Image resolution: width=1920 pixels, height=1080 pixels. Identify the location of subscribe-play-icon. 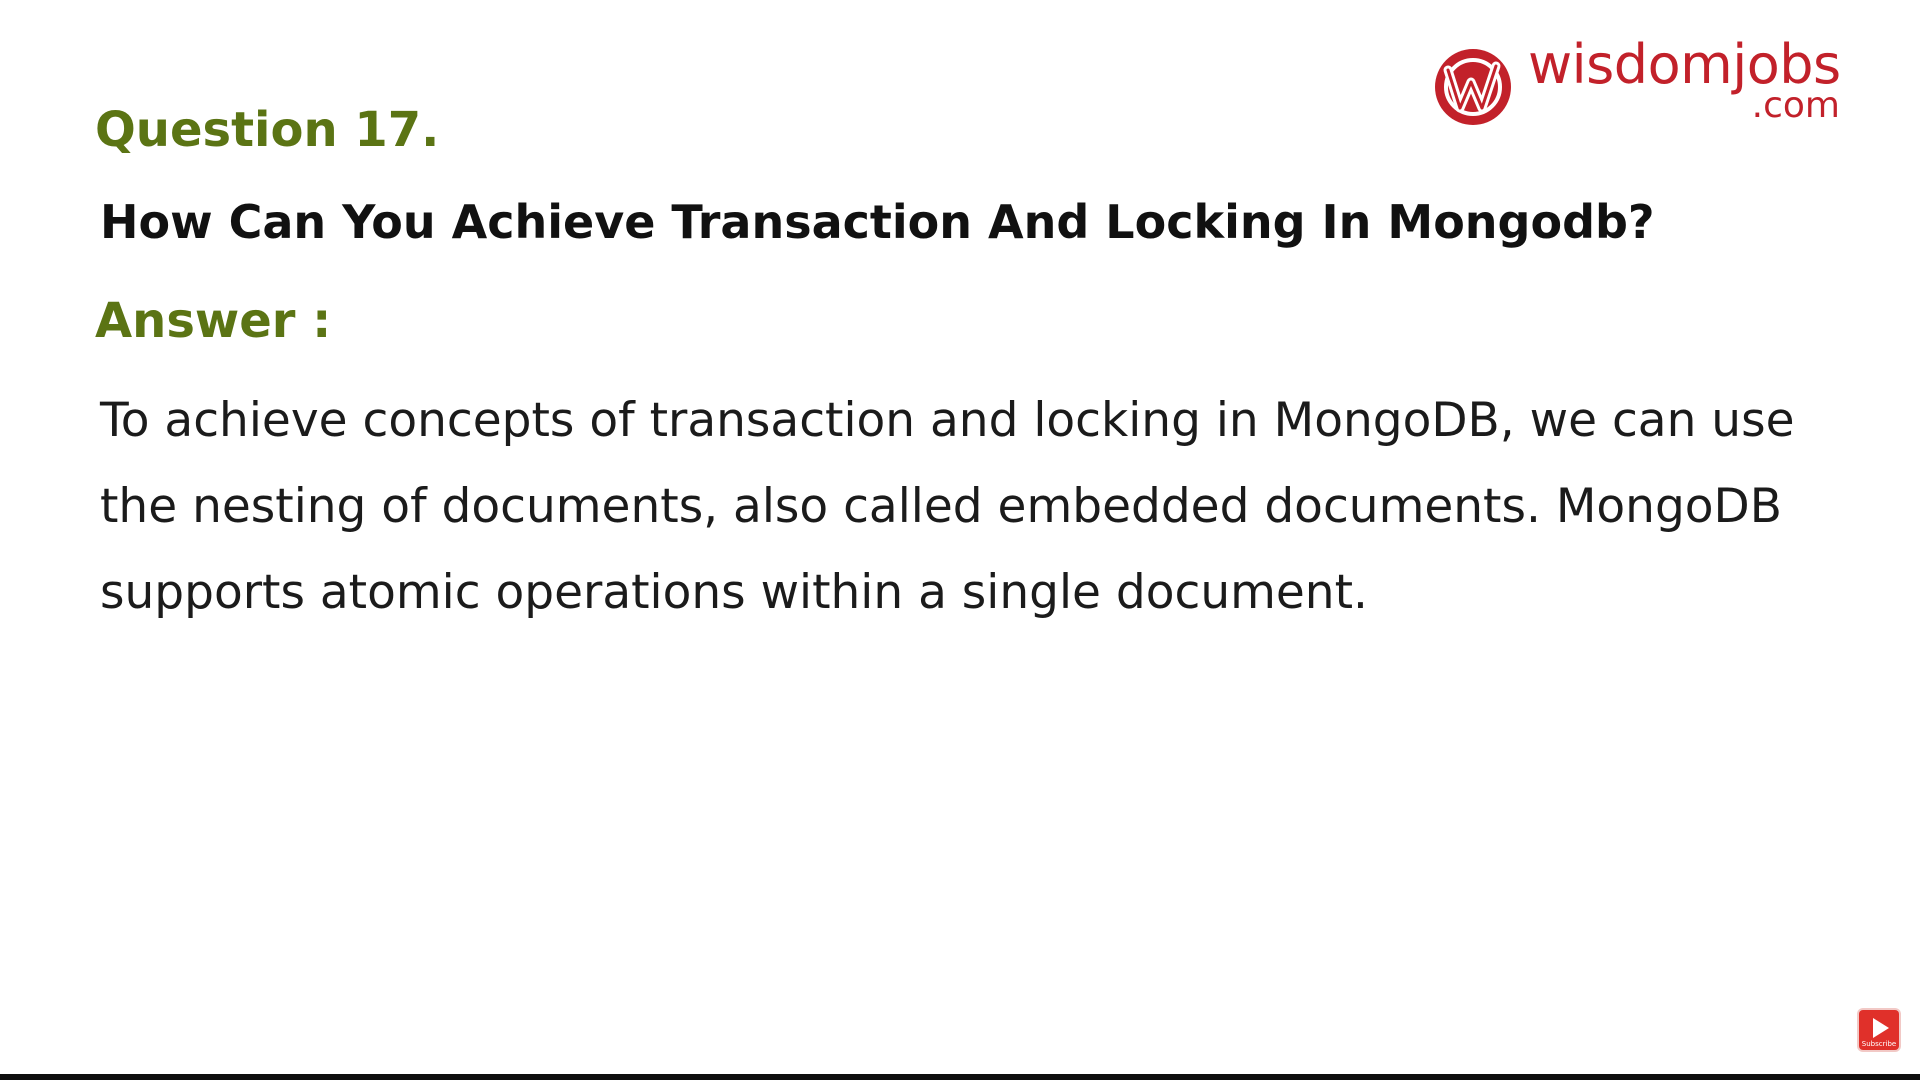
(1881, 1028).